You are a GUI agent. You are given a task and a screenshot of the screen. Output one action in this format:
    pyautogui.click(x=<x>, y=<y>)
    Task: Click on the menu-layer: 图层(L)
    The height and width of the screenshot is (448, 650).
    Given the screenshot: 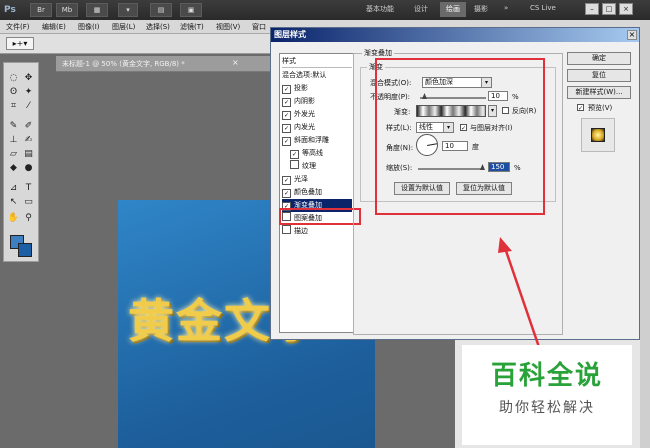 What is the action you would take?
    pyautogui.click(x=123, y=27)
    